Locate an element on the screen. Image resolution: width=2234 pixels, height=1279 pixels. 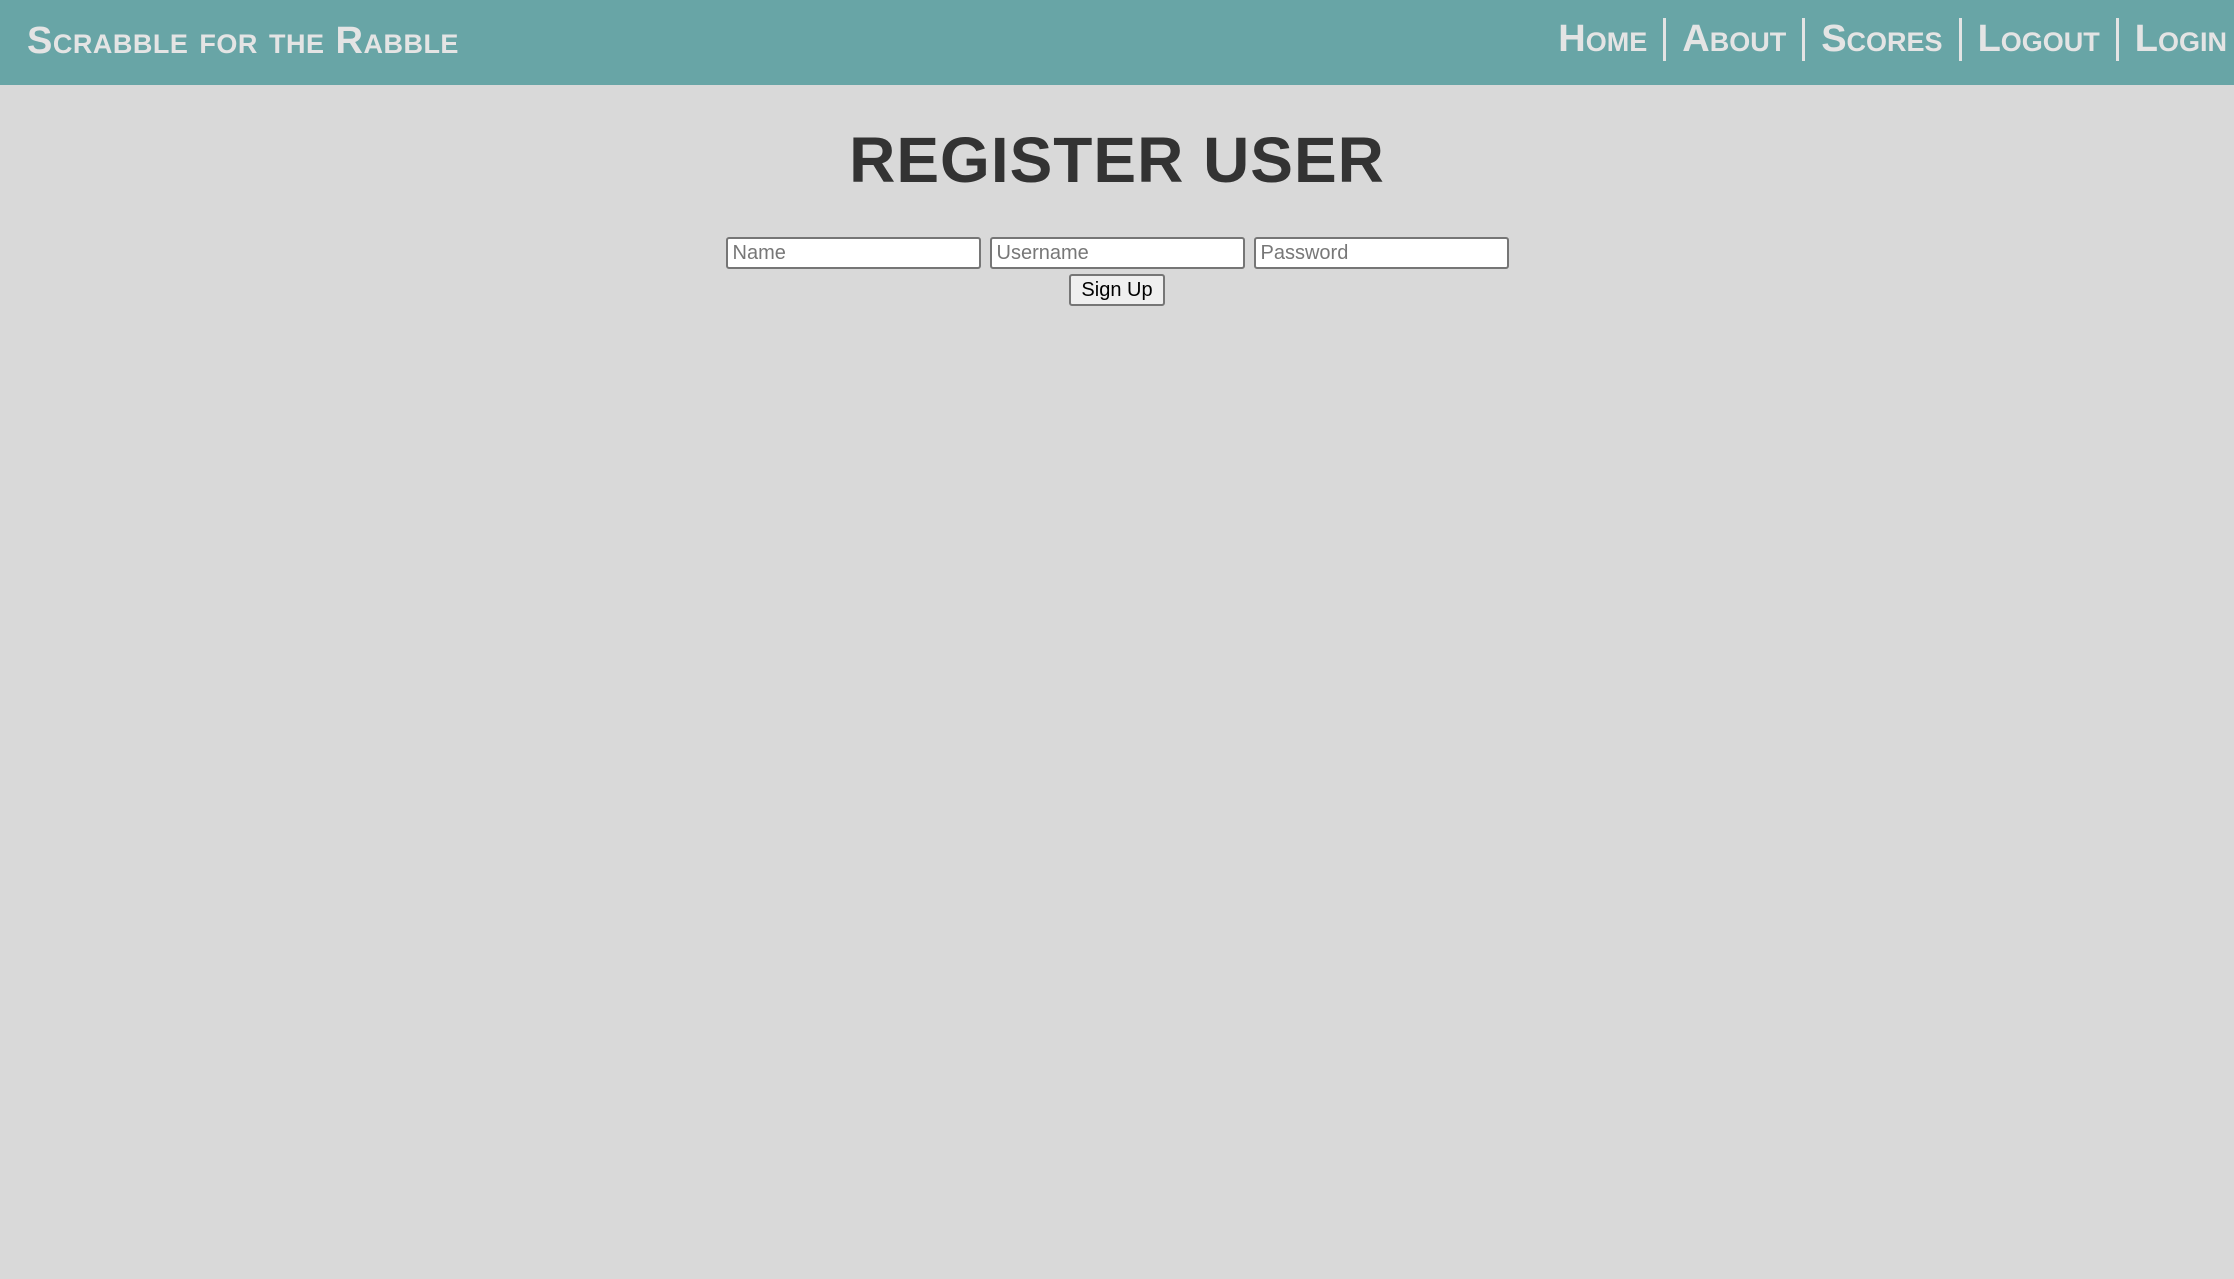
form-actions: Sign Up is located at coordinates (1117, 290).